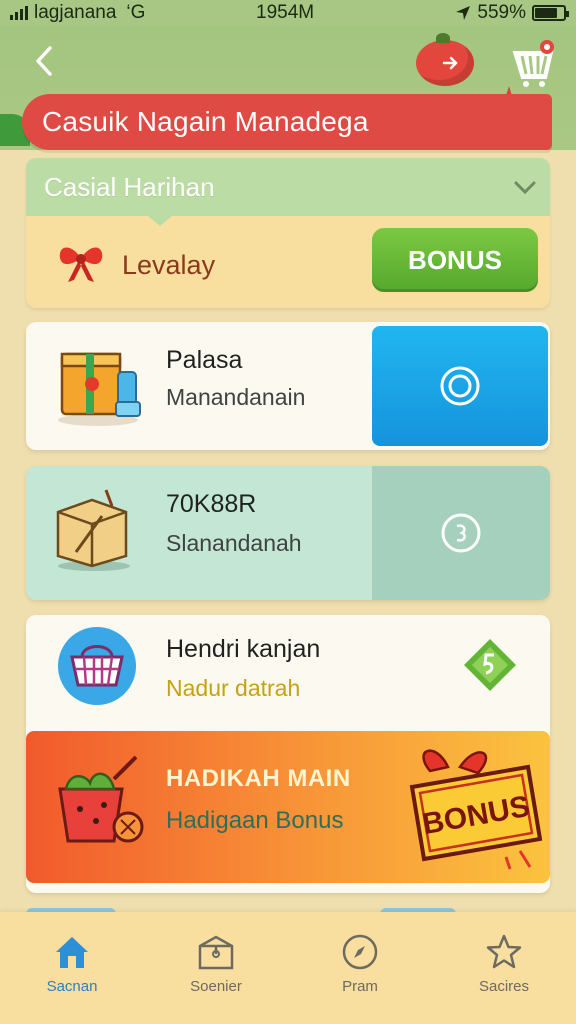 Image resolution: width=576 pixels, height=1024 pixels. I want to click on item-title: Hendri kanjan, so click(243, 649).